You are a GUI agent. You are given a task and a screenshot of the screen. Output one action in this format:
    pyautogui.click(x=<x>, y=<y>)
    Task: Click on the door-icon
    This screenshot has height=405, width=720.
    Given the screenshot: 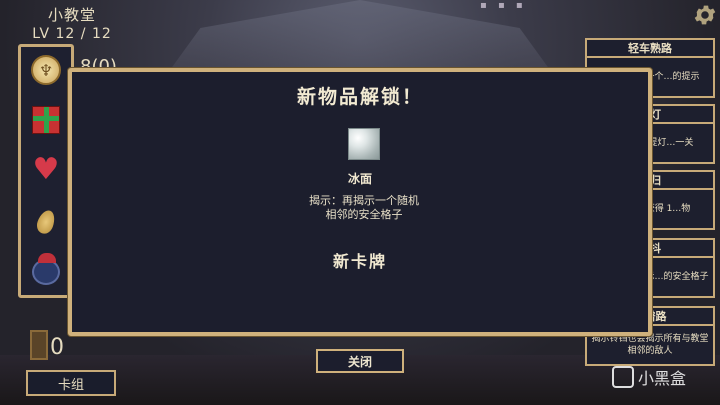 What is the action you would take?
    pyautogui.click(x=39, y=345)
    